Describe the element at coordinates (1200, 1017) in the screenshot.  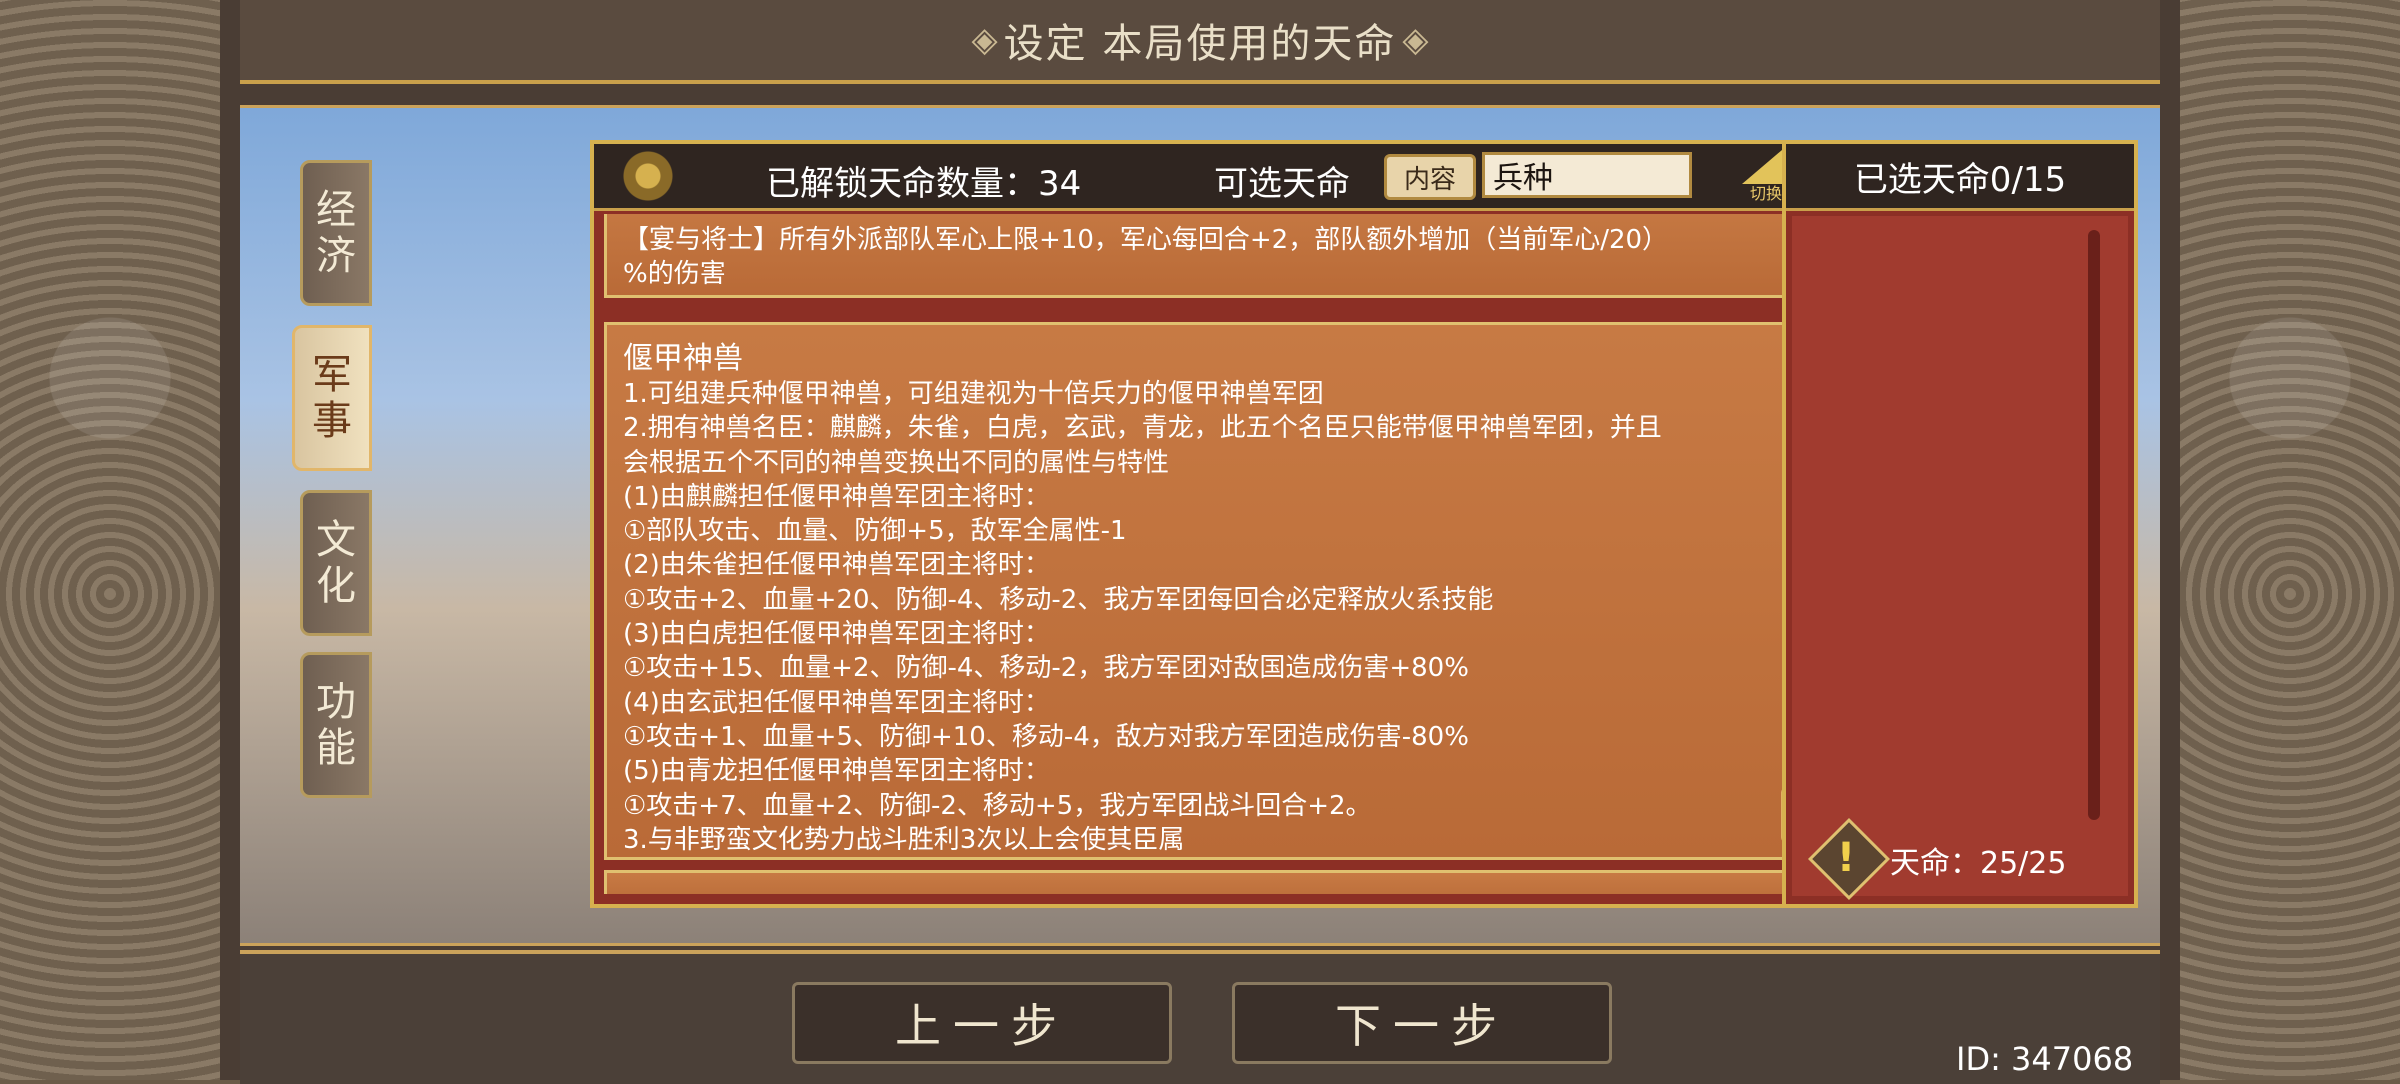
I see `bottom-bar` at that location.